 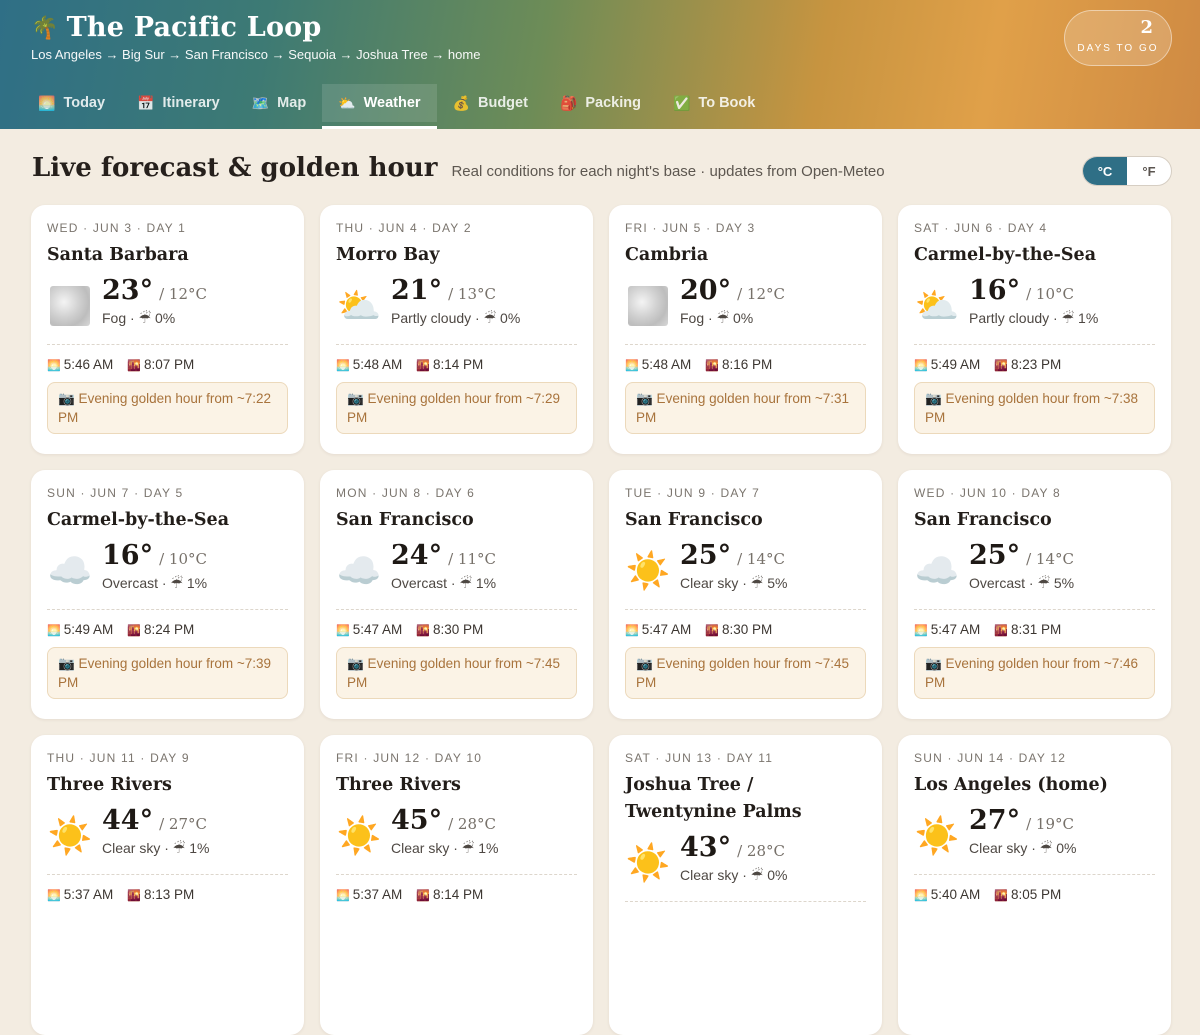 I want to click on sun-times: 🌅 5:49 AM 🌇 8:24 PM, so click(x=167, y=629).